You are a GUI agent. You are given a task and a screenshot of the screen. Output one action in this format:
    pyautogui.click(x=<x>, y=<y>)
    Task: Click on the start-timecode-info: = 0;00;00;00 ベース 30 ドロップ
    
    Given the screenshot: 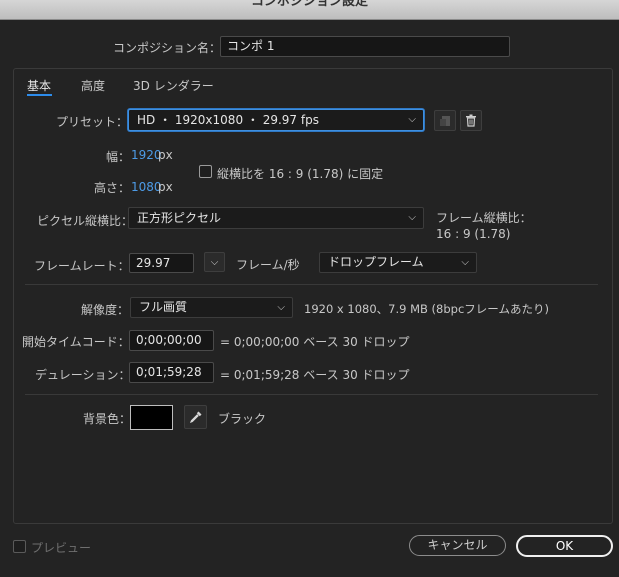 What is the action you would take?
    pyautogui.click(x=315, y=342)
    